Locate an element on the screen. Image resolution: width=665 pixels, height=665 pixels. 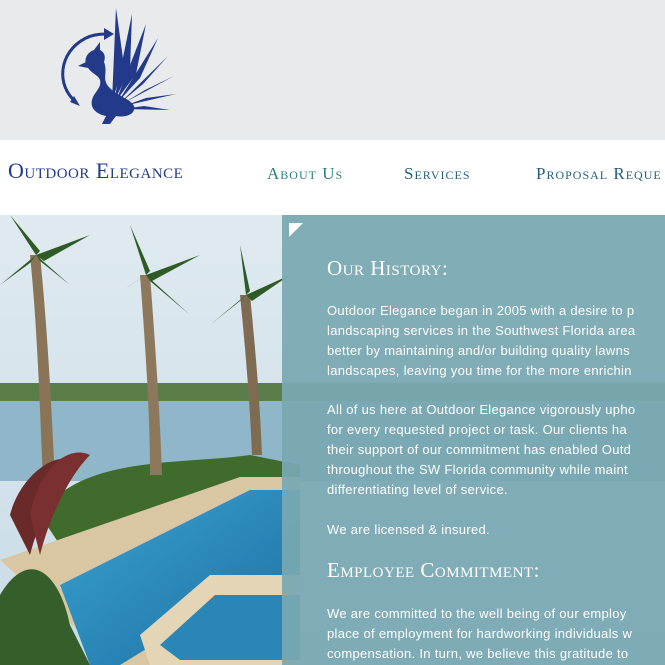
nav-about-us: About Us is located at coordinates (305, 174).